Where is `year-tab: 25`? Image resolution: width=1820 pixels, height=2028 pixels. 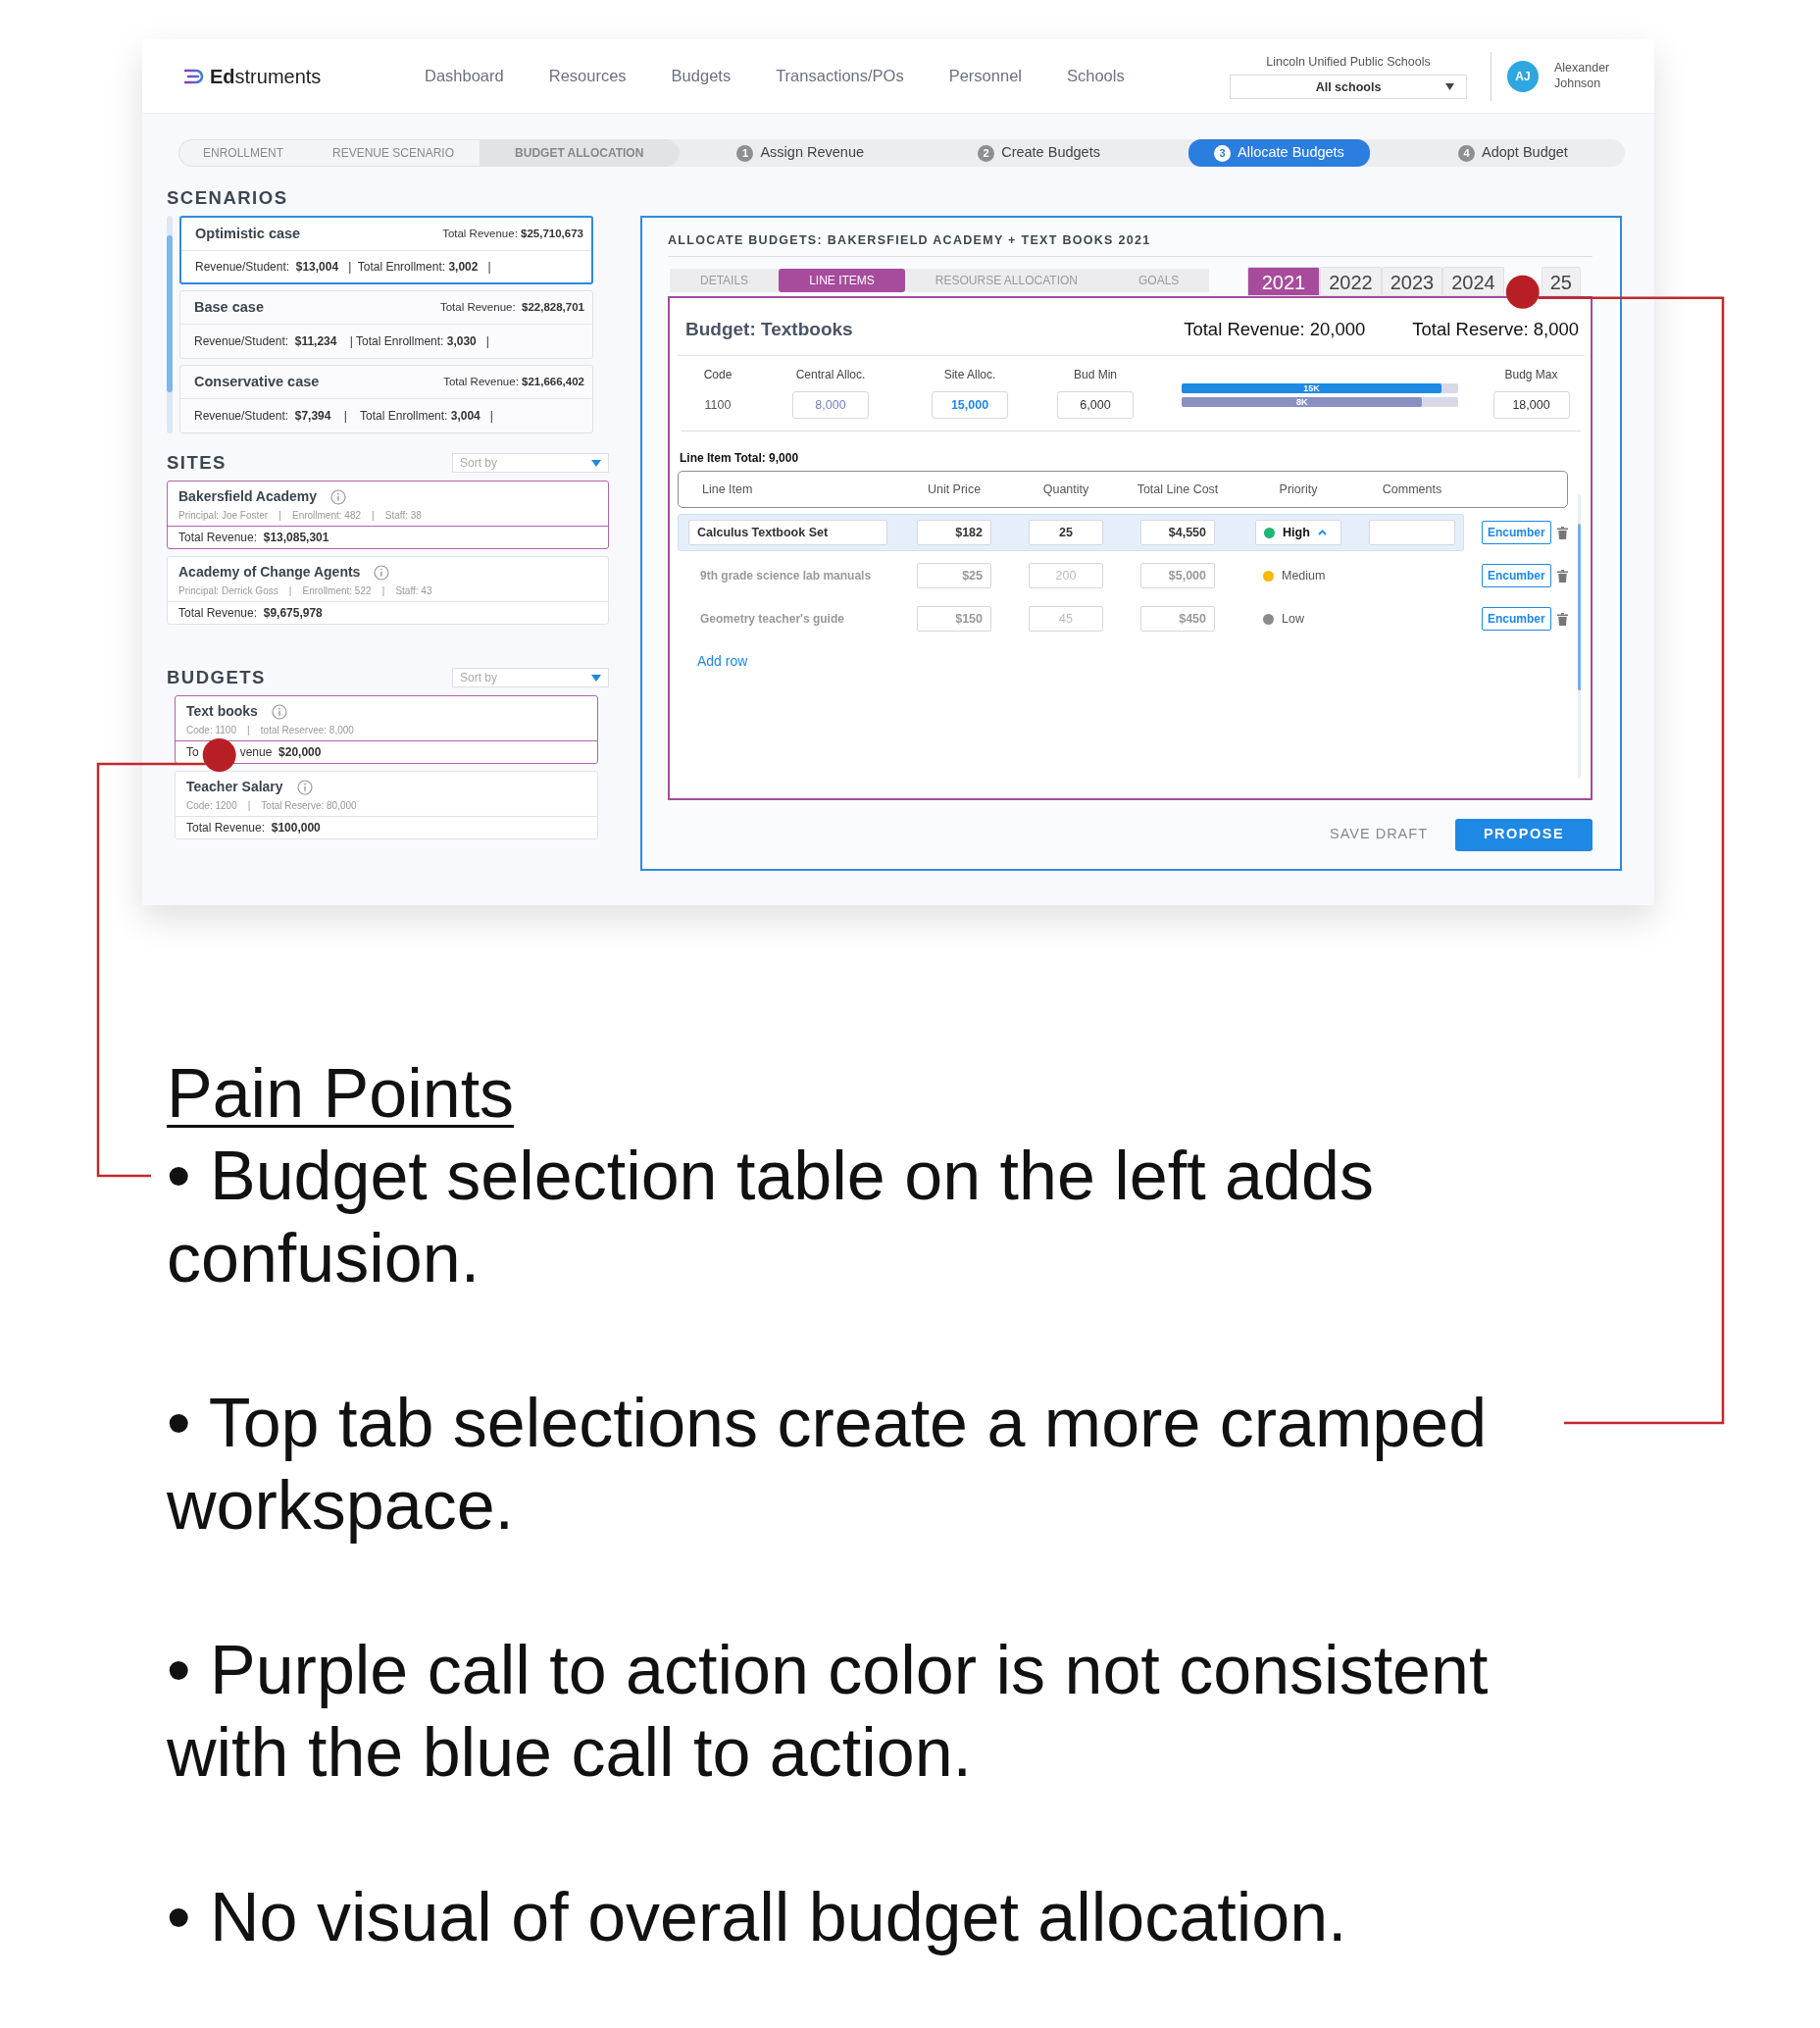
year-tab: 25 is located at coordinates (1561, 281).